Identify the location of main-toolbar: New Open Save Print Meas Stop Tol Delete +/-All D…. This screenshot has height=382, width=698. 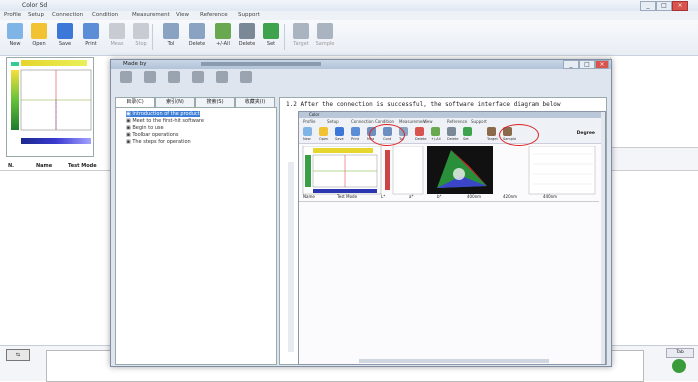
(349, 38).